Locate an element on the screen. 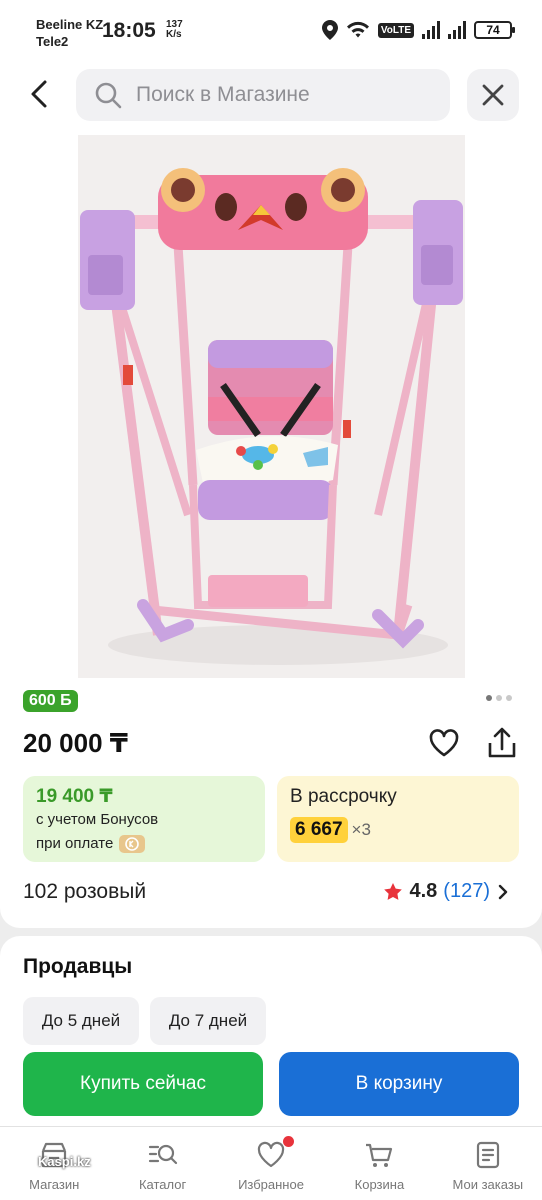 This screenshot has width=542, height=1200. search-input is located at coordinates (286, 95).